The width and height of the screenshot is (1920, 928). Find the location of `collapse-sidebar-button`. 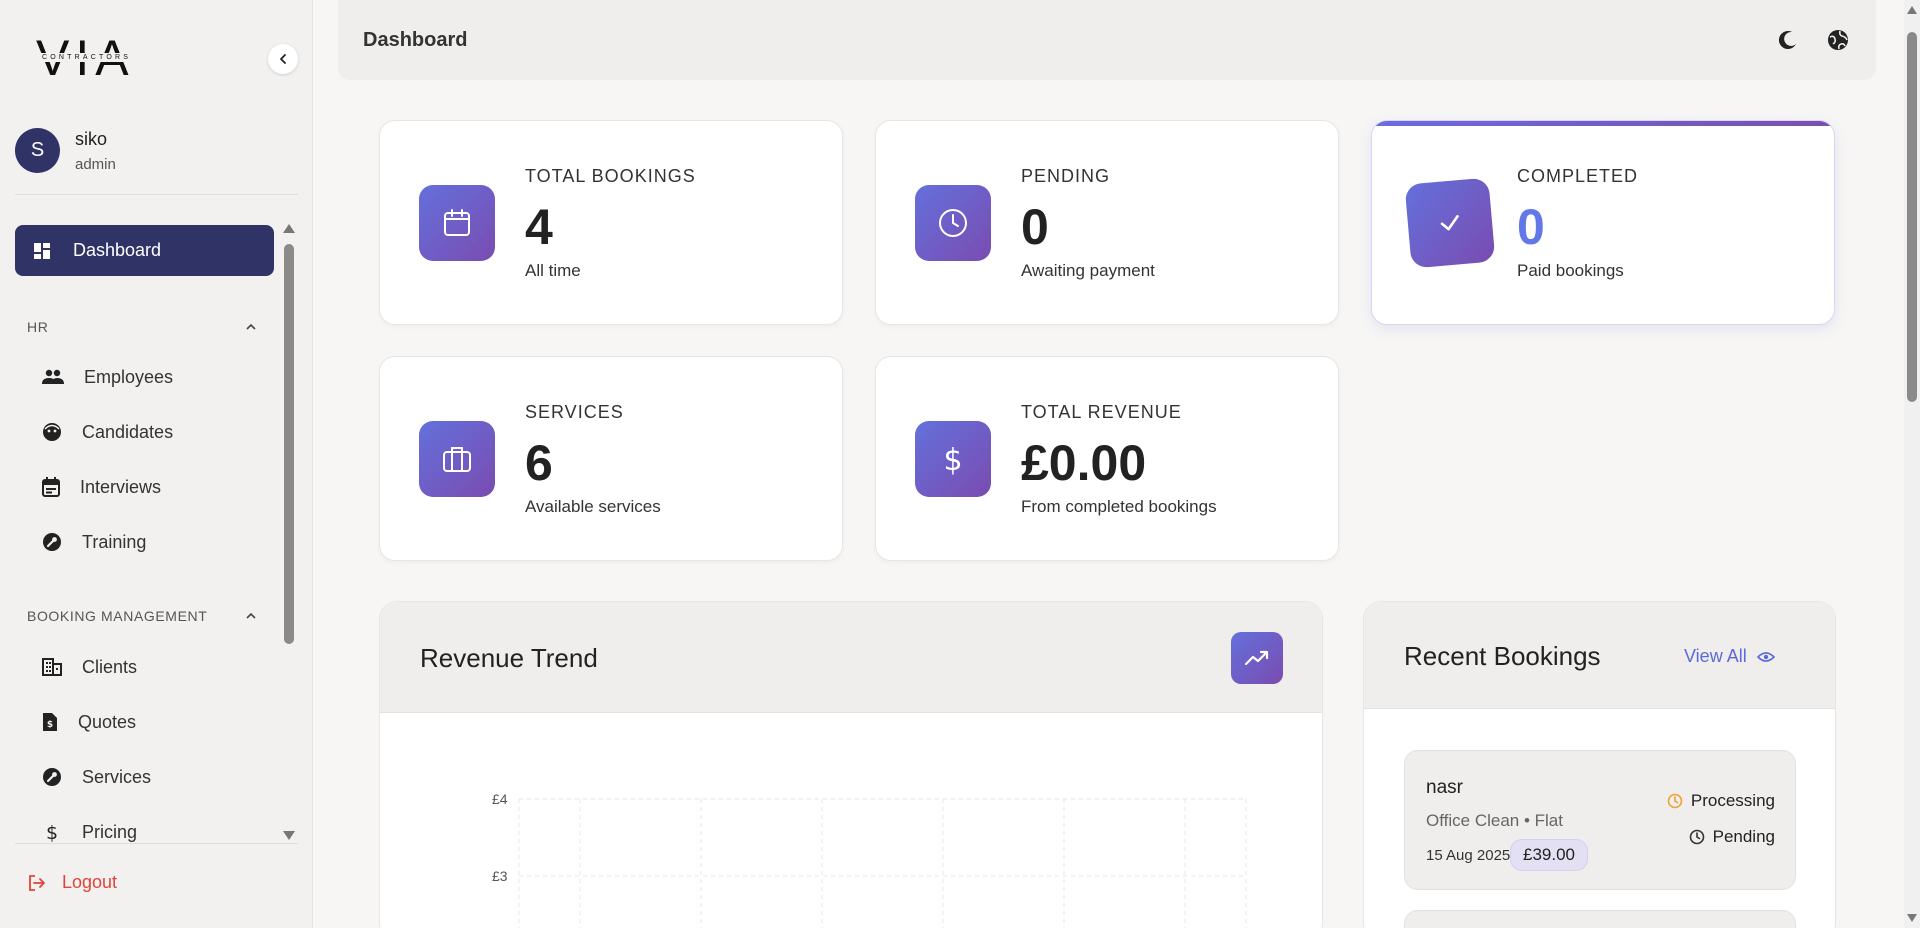

collapse-sidebar-button is located at coordinates (283, 59).